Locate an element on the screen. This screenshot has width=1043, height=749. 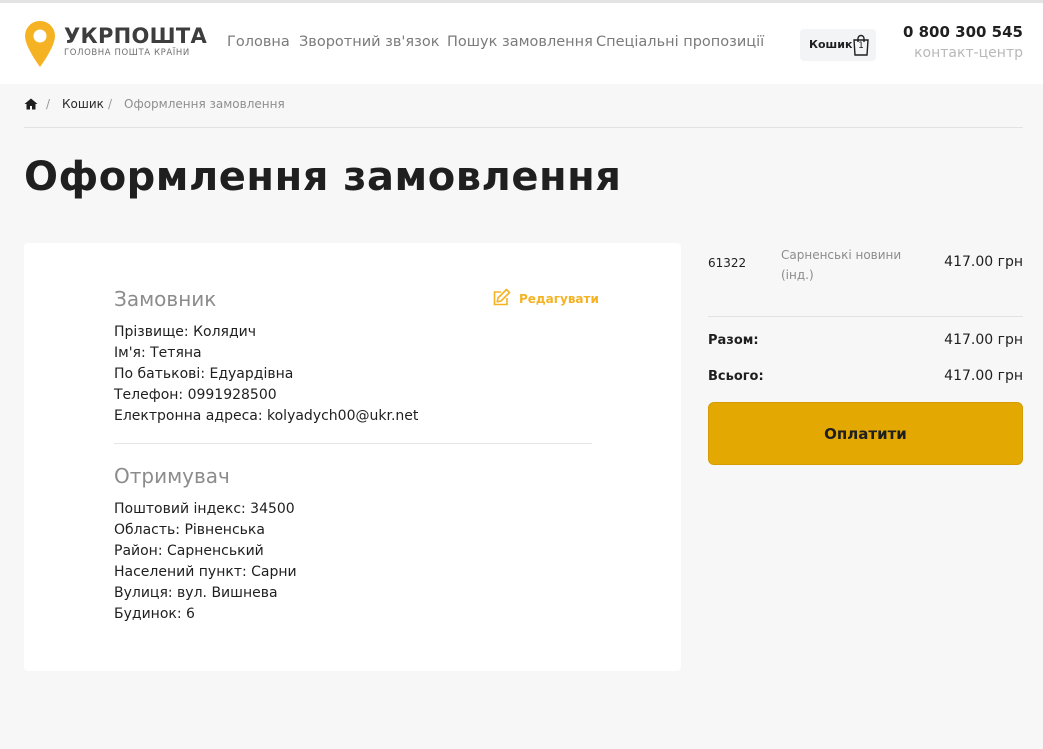
cart-label: Кошик is located at coordinates (831, 44).